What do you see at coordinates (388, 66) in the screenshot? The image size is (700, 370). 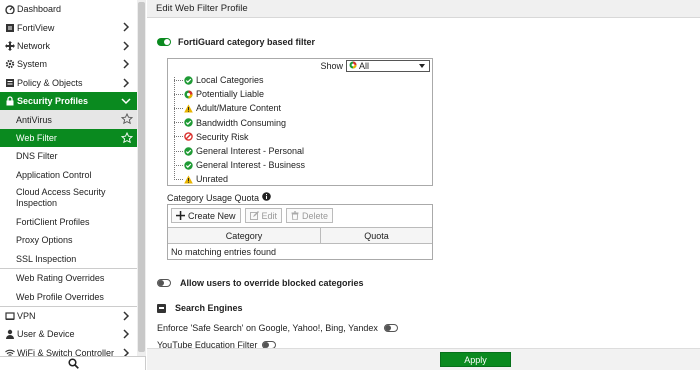 I see `show-select: All` at bounding box center [388, 66].